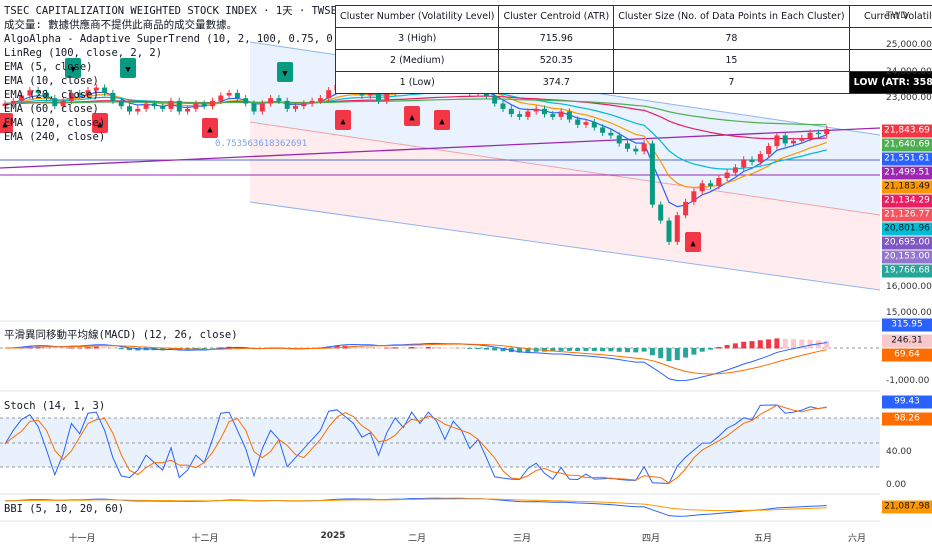  Describe the element at coordinates (54, 406) in the screenshot. I see `stoch-title: Stoch (14, 1, 3)` at that location.